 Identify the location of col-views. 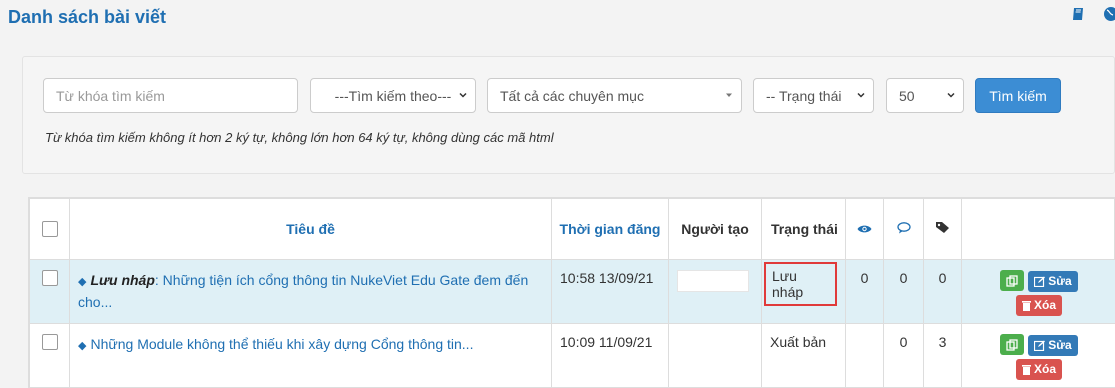
(864, 229).